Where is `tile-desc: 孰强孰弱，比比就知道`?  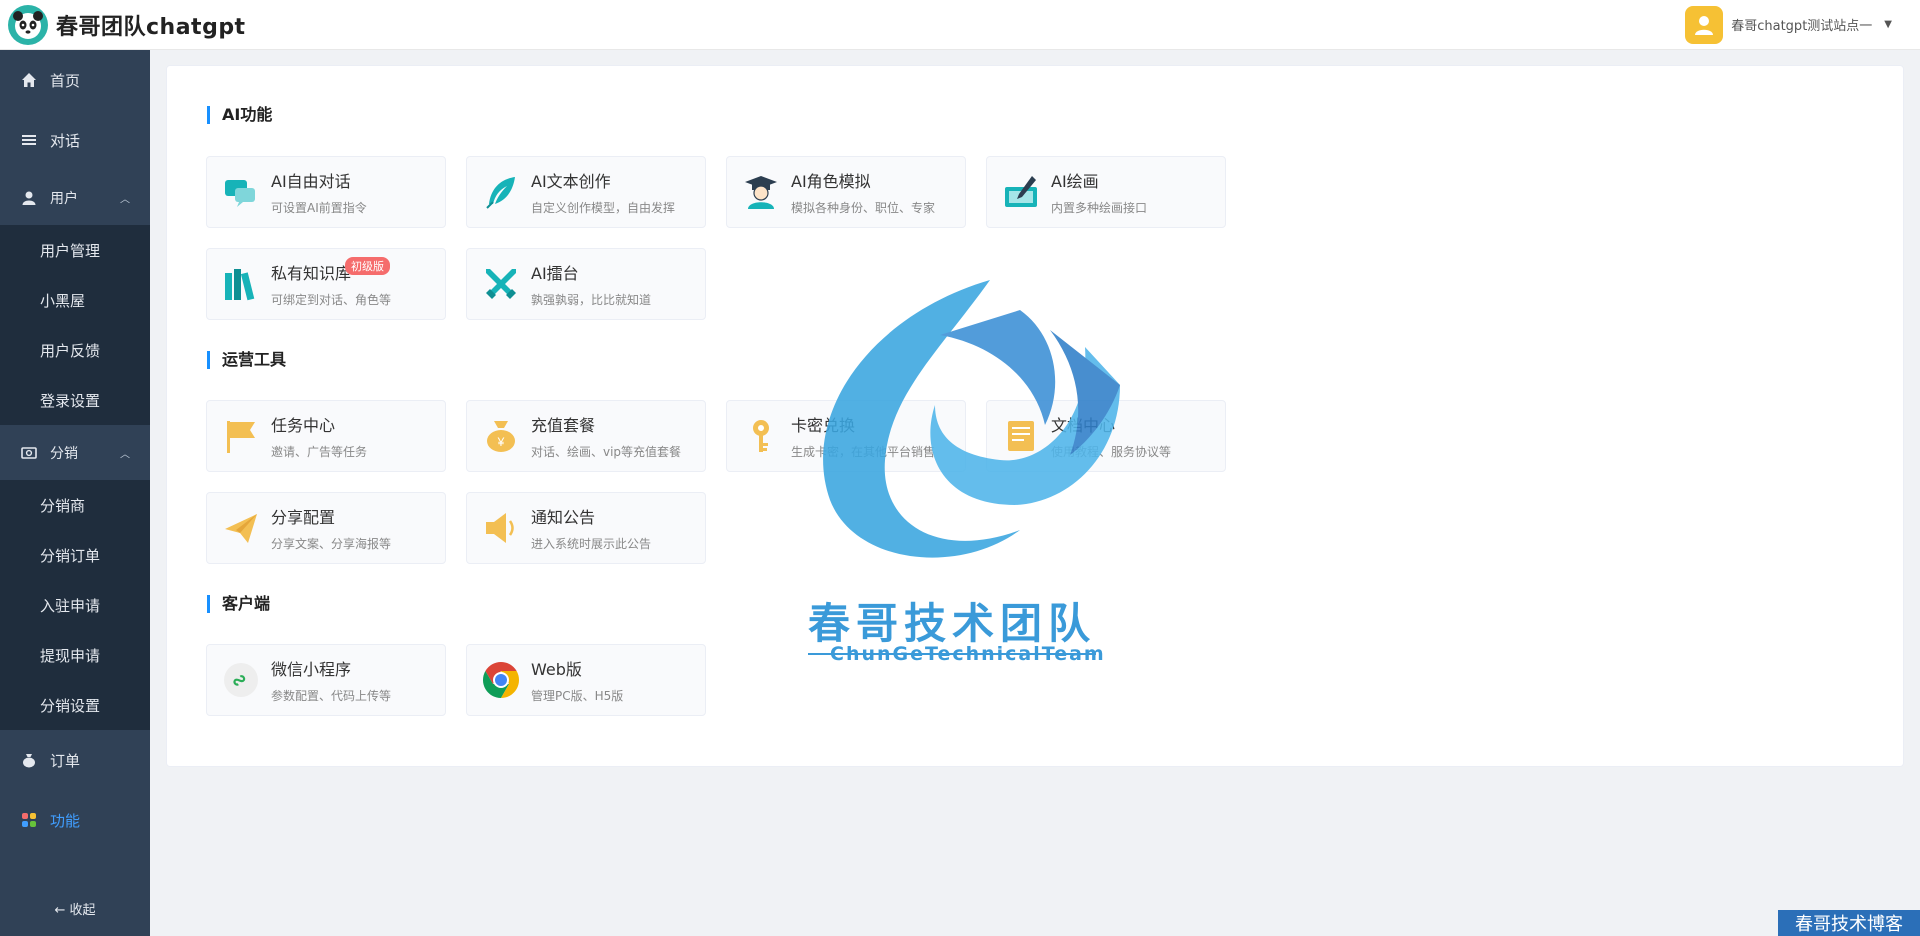 tile-desc: 孰强孰弱，比比就知道 is located at coordinates (591, 300).